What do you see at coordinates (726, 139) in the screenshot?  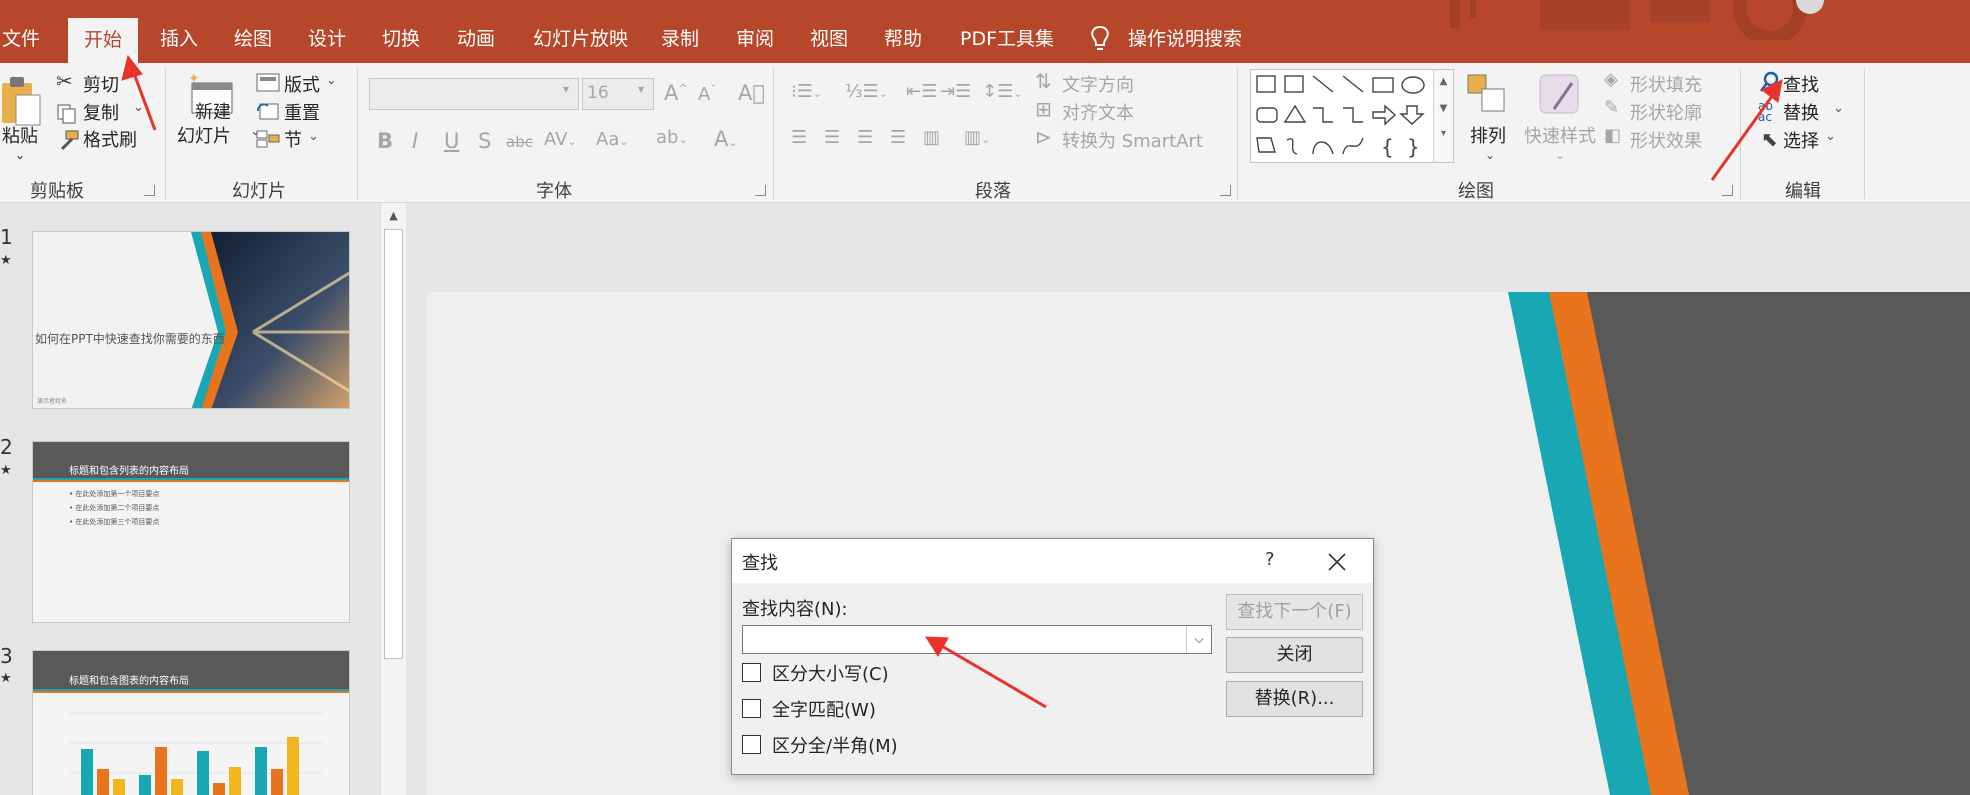 I see `font-color-icon: A⌄` at bounding box center [726, 139].